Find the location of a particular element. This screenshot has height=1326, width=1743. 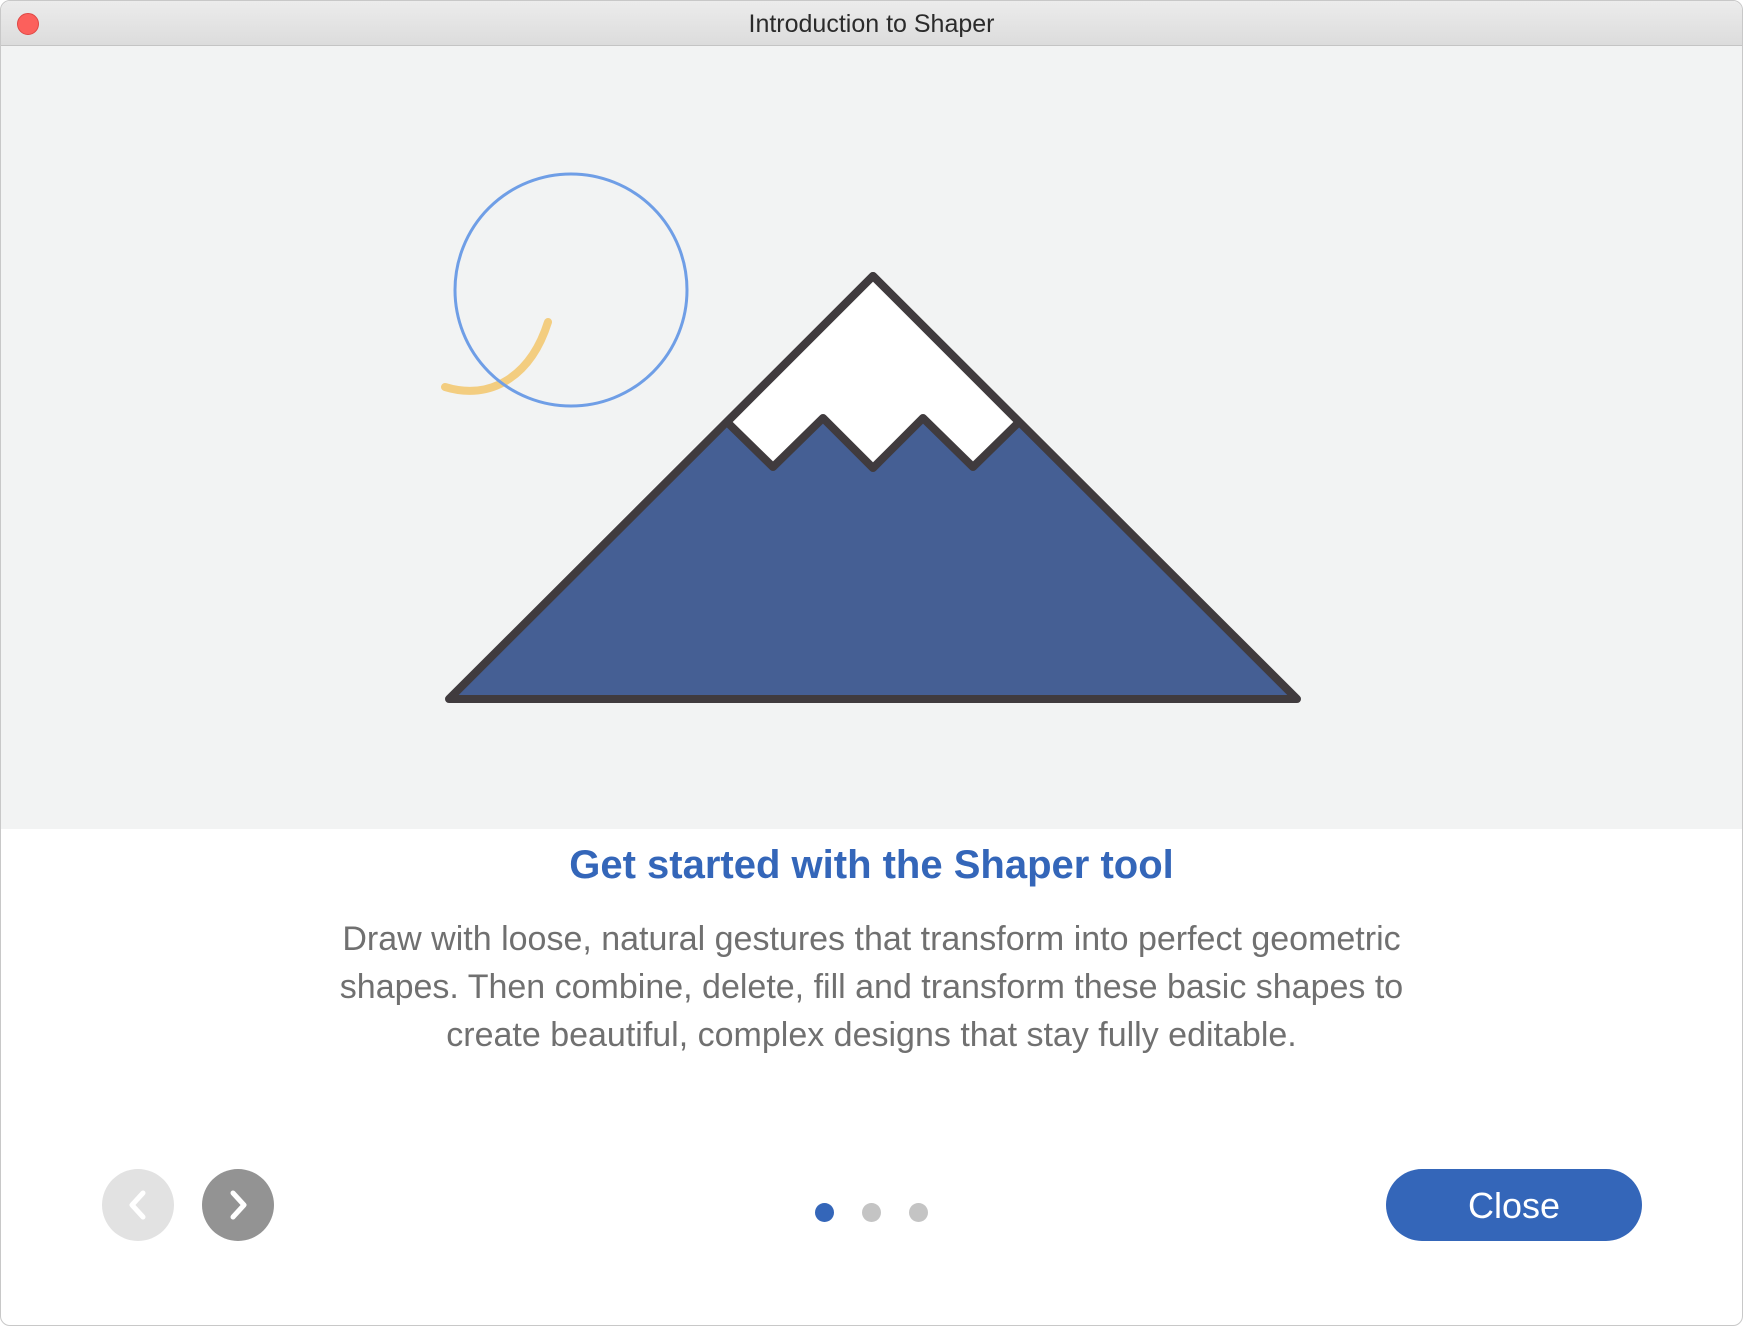

title-bar: Introduction to Shaper is located at coordinates (871, 23).